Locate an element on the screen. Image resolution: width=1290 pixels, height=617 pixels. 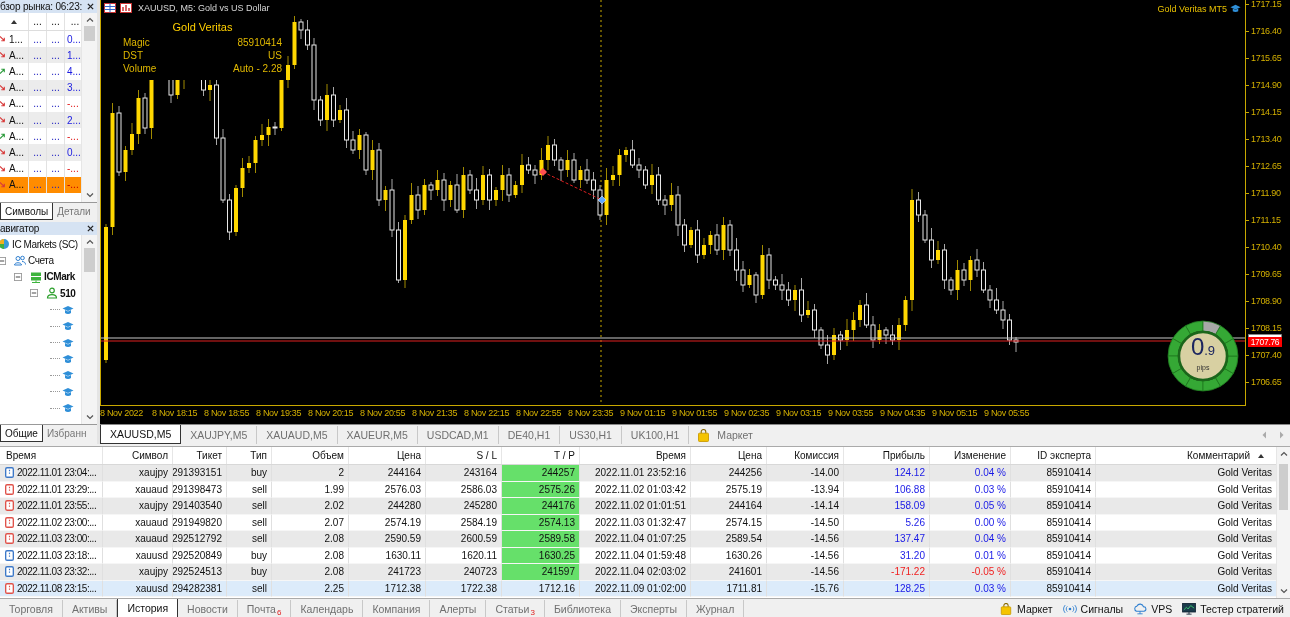
table-cell: 244257 is located at coordinates (541, 473).